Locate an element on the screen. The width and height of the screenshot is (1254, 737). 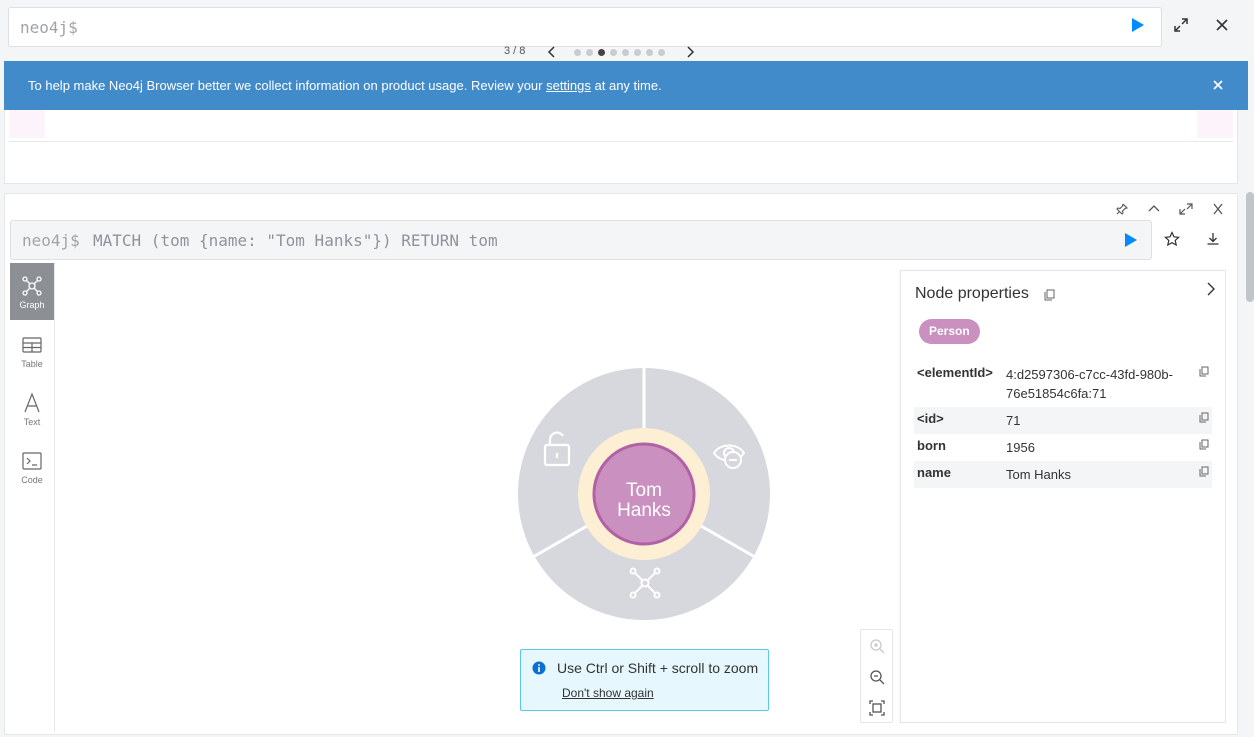
collapse-up-icon is located at coordinates (1154, 209).